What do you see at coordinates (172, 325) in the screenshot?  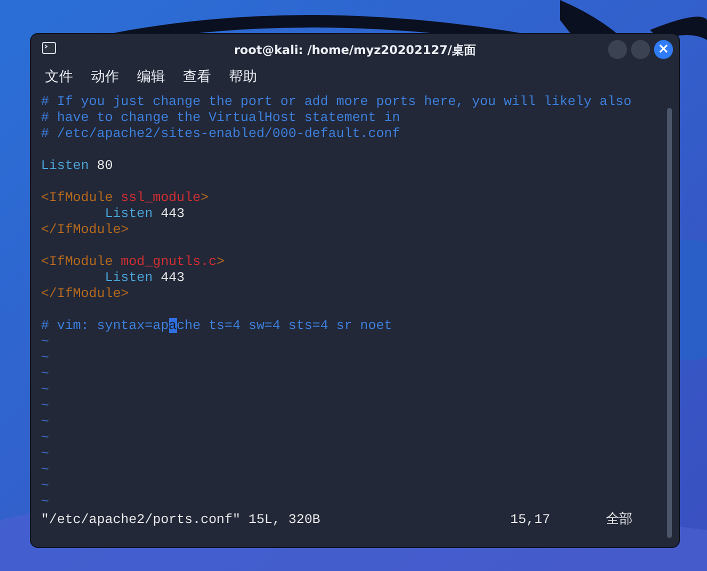 I see `text-cursor: a` at bounding box center [172, 325].